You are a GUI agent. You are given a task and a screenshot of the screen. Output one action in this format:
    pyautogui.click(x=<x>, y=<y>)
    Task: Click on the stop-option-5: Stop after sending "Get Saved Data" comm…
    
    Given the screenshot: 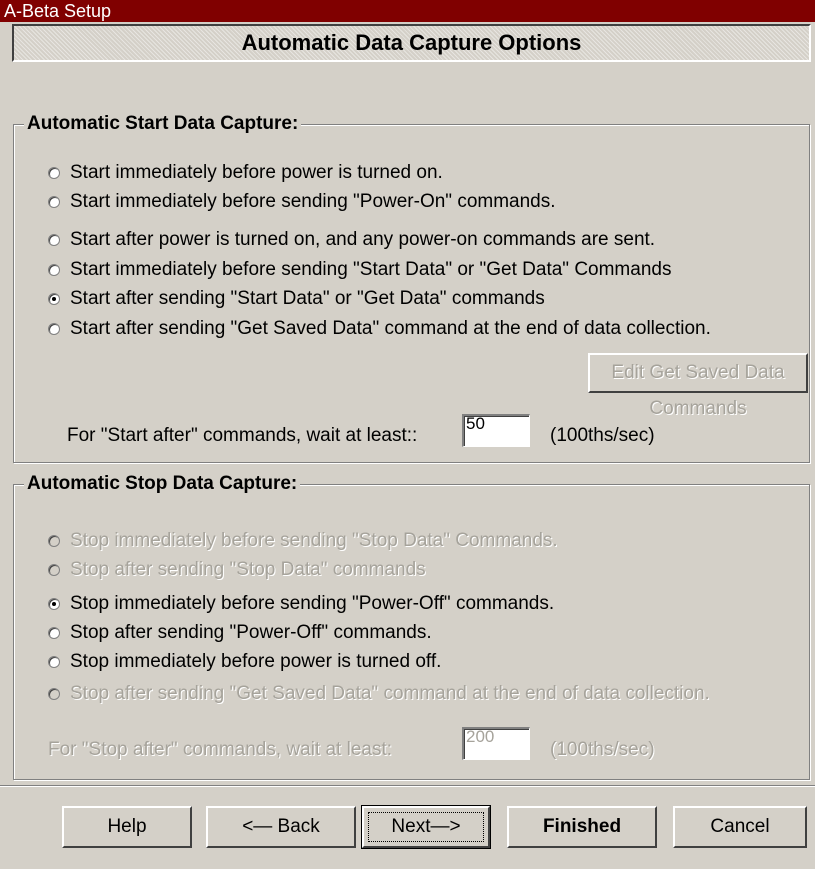 What is the action you would take?
    pyautogui.click(x=379, y=694)
    